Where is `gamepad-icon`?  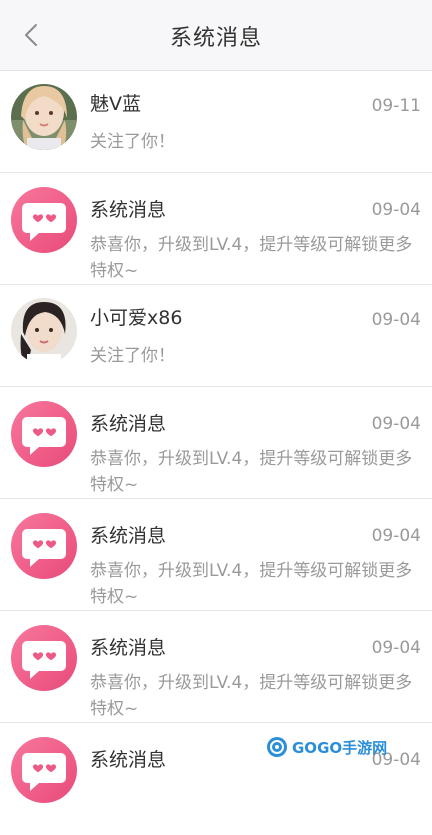 gamepad-icon is located at coordinates (277, 747).